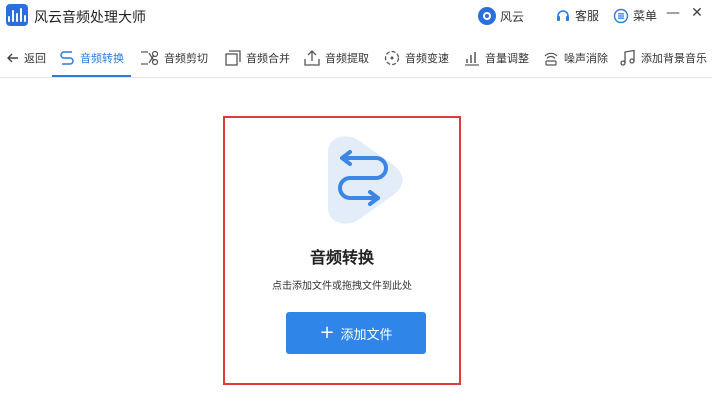 The height and width of the screenshot is (400, 712). What do you see at coordinates (365, 180) in the screenshot?
I see `audio-convert-hero-icon` at bounding box center [365, 180].